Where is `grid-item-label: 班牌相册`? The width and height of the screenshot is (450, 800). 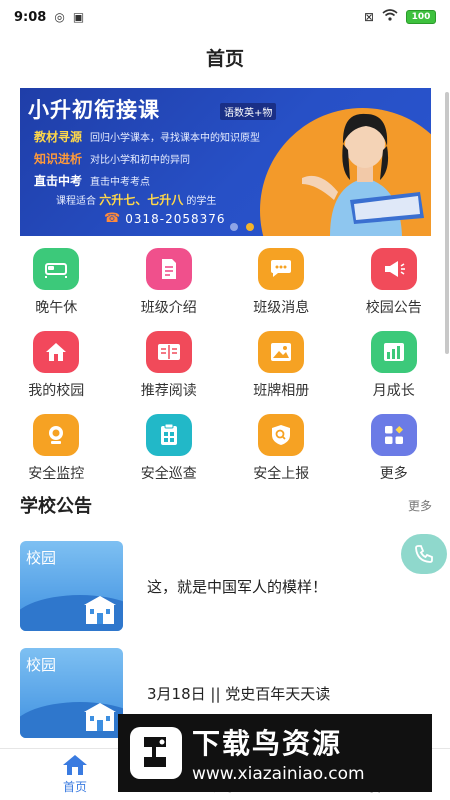
grid-item-label: 班牌相册 is located at coordinates (281, 391).